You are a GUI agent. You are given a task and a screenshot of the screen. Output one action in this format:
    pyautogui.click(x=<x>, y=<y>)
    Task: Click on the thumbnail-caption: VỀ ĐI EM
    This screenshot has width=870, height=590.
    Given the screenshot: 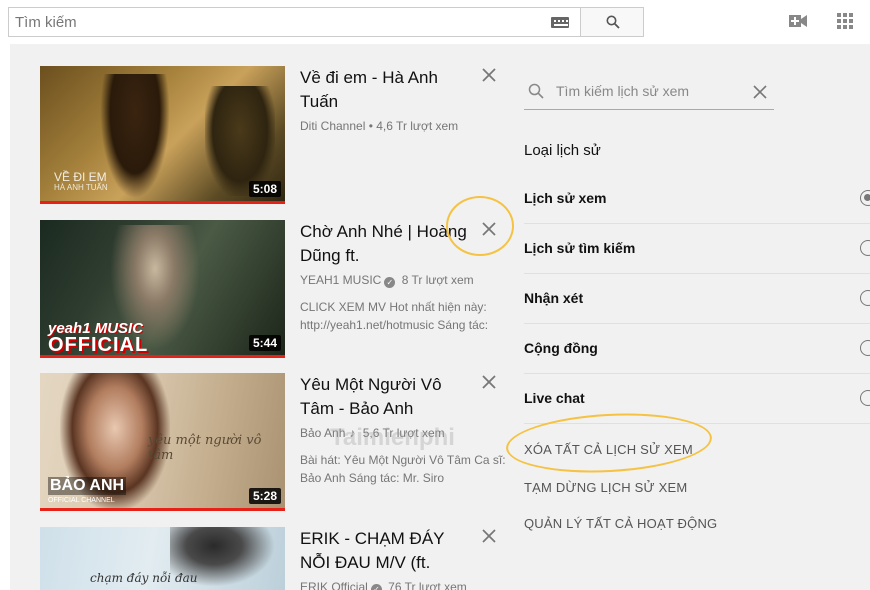 What is the action you would take?
    pyautogui.click(x=80, y=177)
    